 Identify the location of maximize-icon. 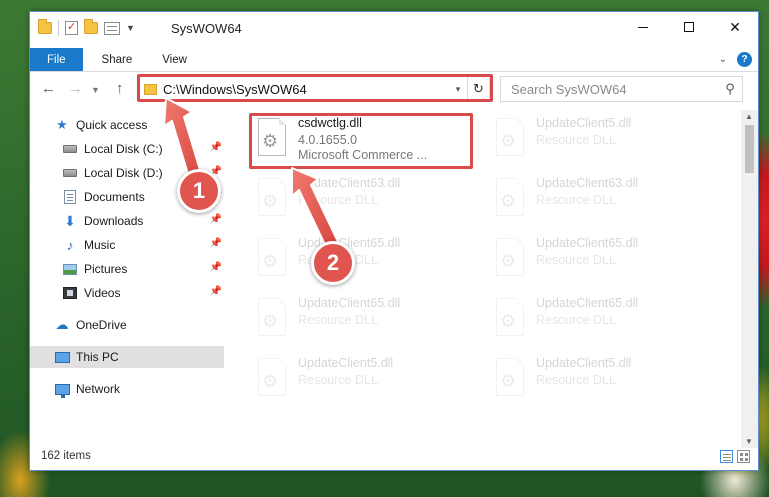
(689, 27).